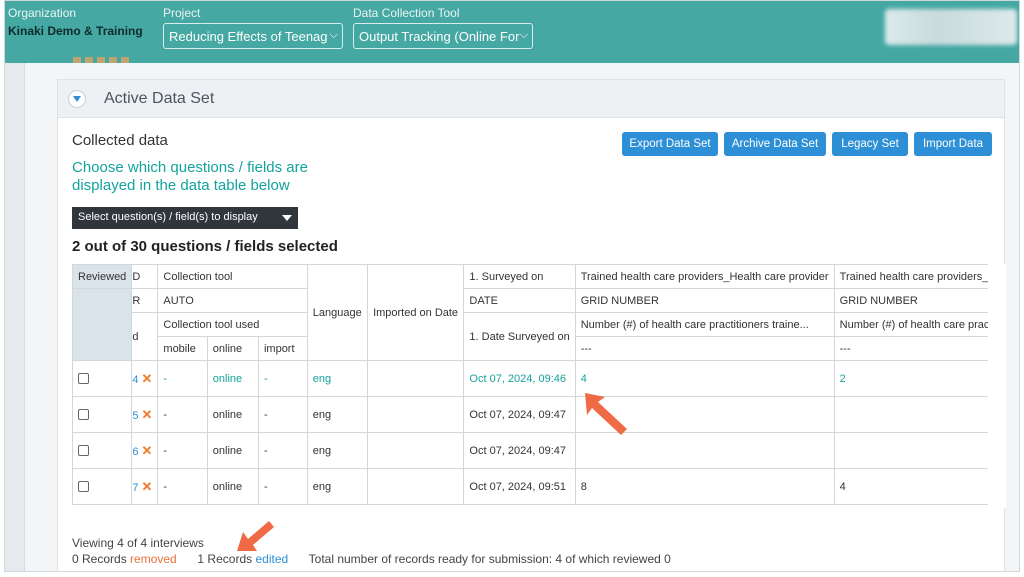  Describe the element at coordinates (145, 300) in the screenshot. I see `r-header: R` at that location.